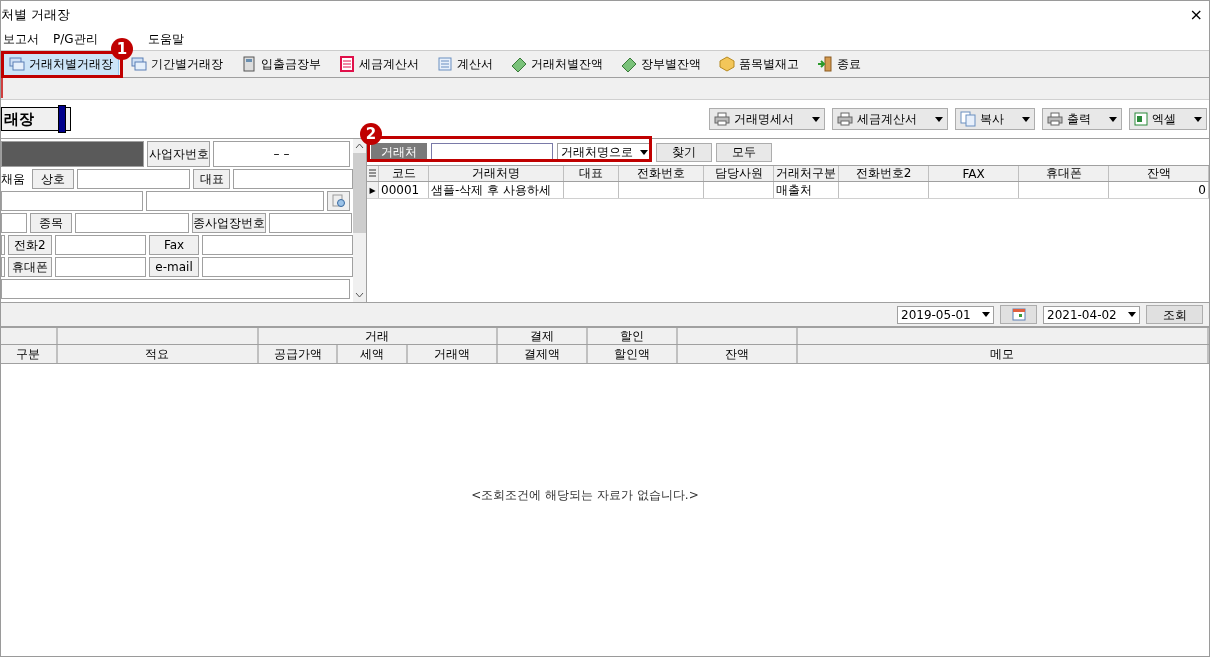 This screenshot has width=1210, height=657. Describe the element at coordinates (806, 173) in the screenshot. I see `column-header: 거래처구분` at that location.